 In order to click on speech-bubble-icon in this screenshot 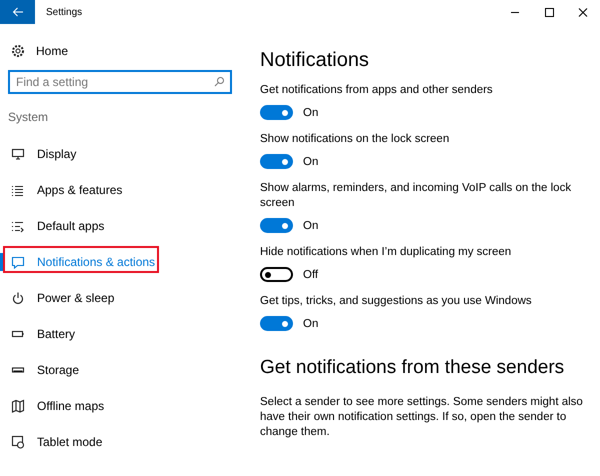, I will do `click(18, 262)`.